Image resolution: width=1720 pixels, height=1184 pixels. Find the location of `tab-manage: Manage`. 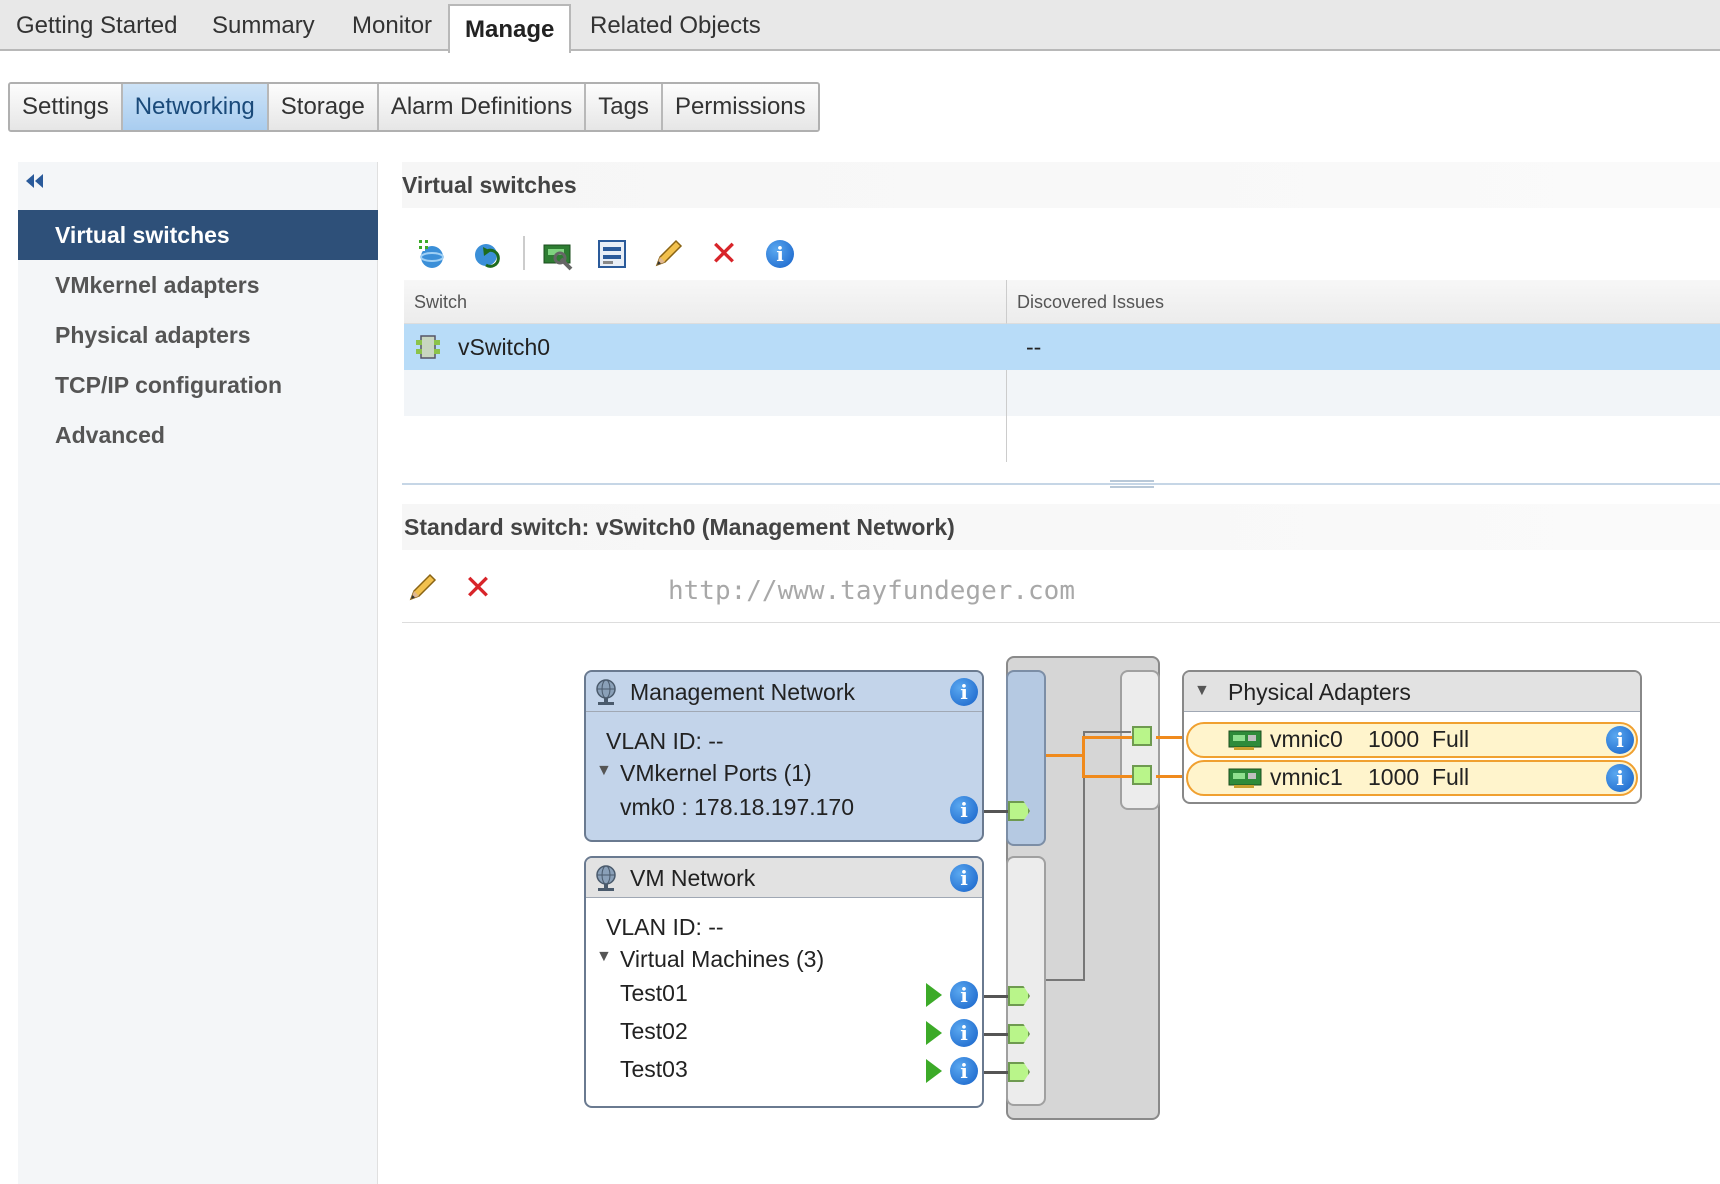

tab-manage: Manage is located at coordinates (510, 28).